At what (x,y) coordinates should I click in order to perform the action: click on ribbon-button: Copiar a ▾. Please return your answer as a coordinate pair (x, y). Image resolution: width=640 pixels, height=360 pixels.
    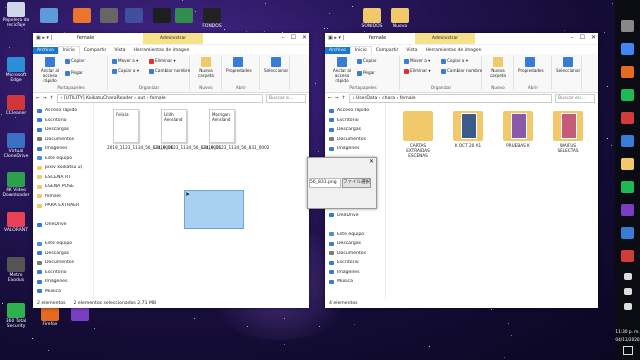
    Looking at the image, I should click on (454, 61).